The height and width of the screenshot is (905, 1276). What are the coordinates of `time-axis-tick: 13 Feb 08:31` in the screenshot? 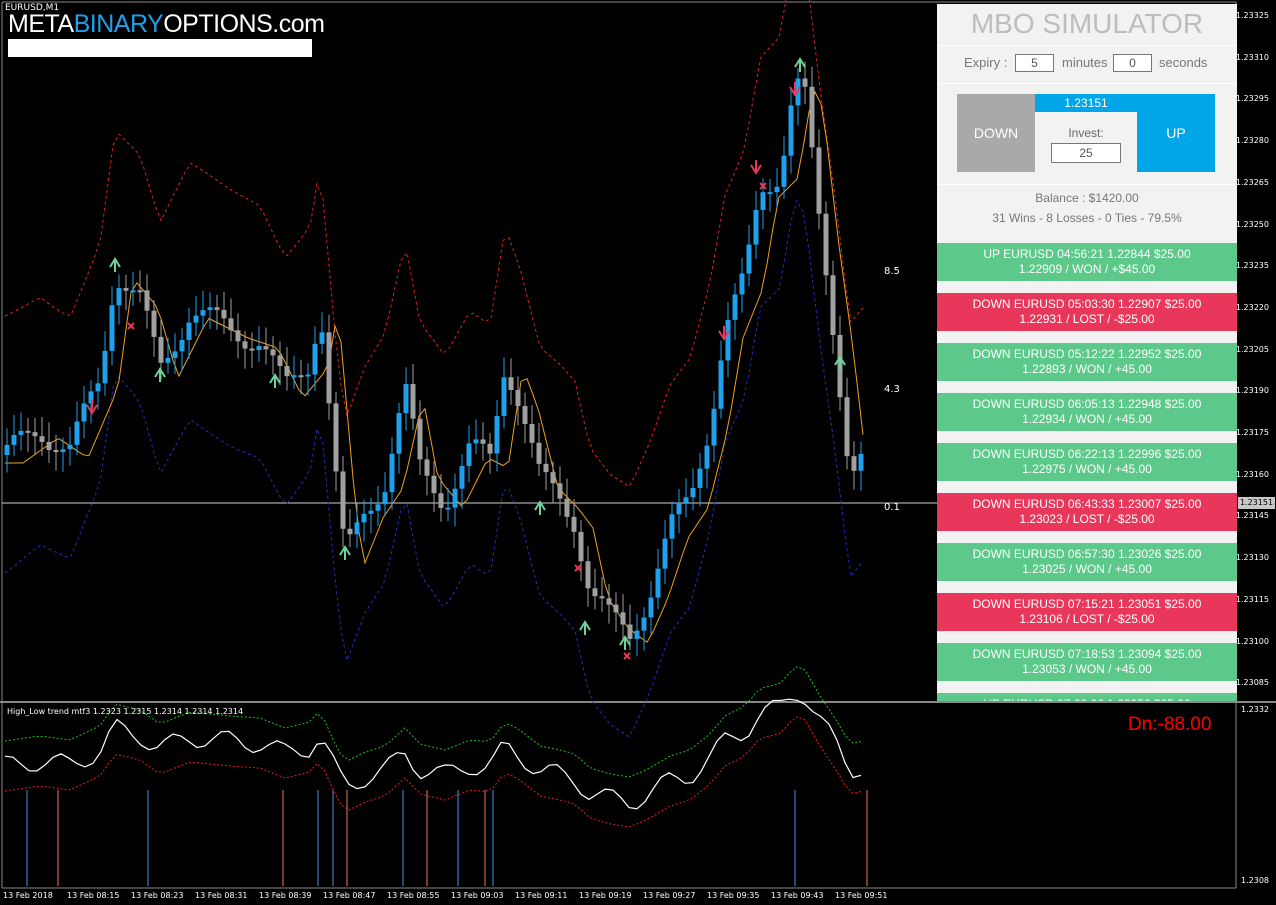 It's located at (221, 895).